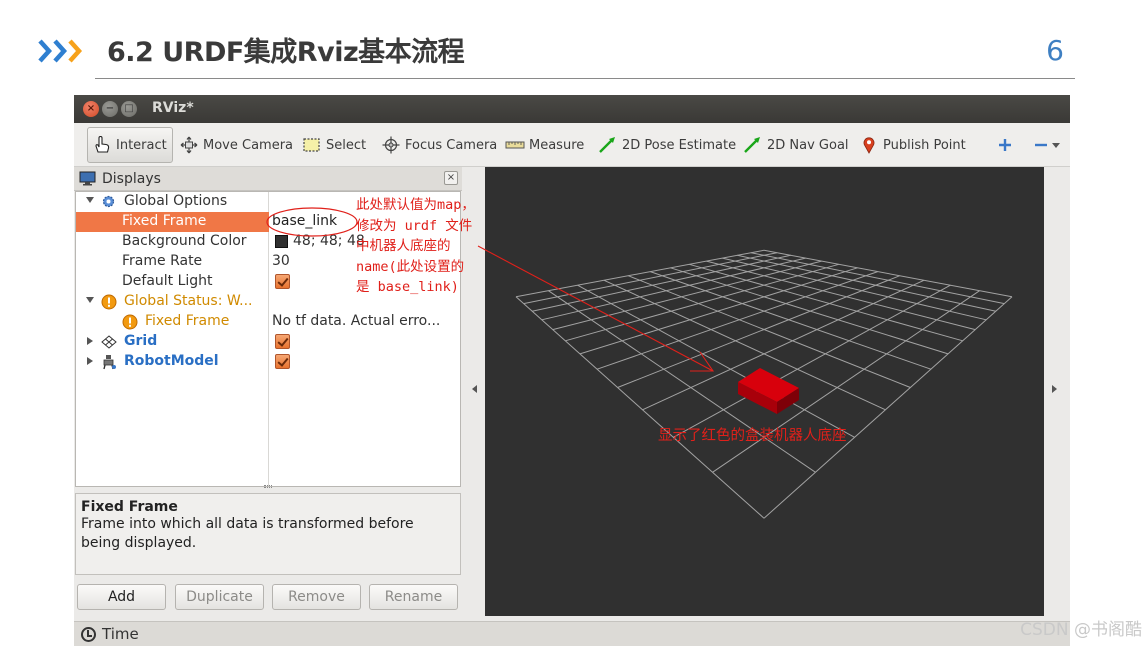  What do you see at coordinates (515, 145) in the screenshot?
I see `ruler-icon` at bounding box center [515, 145].